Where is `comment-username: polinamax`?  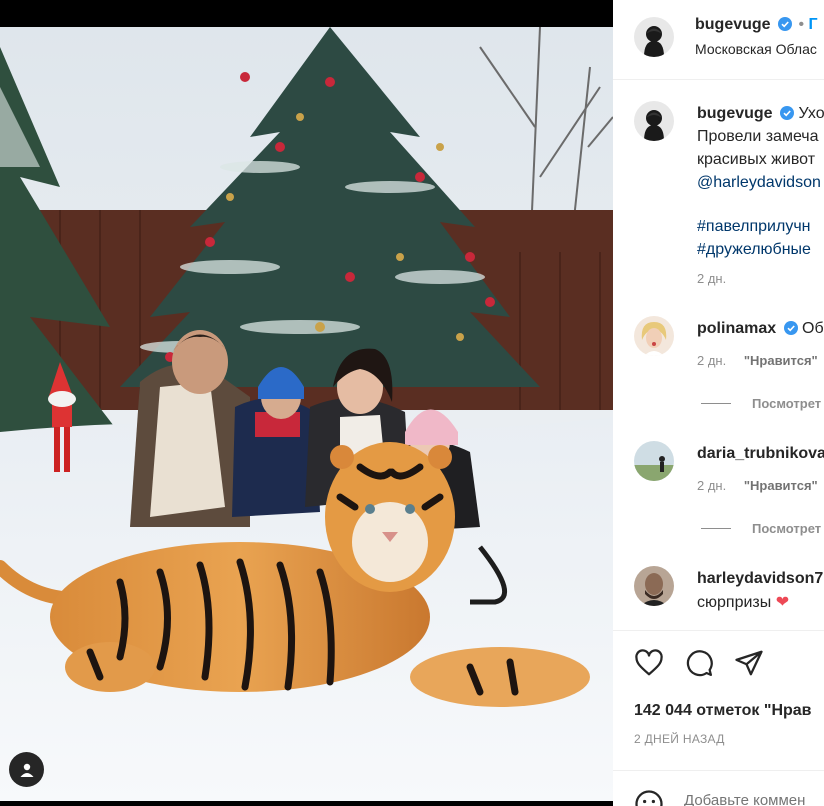 comment-username: polinamax is located at coordinates (736, 328).